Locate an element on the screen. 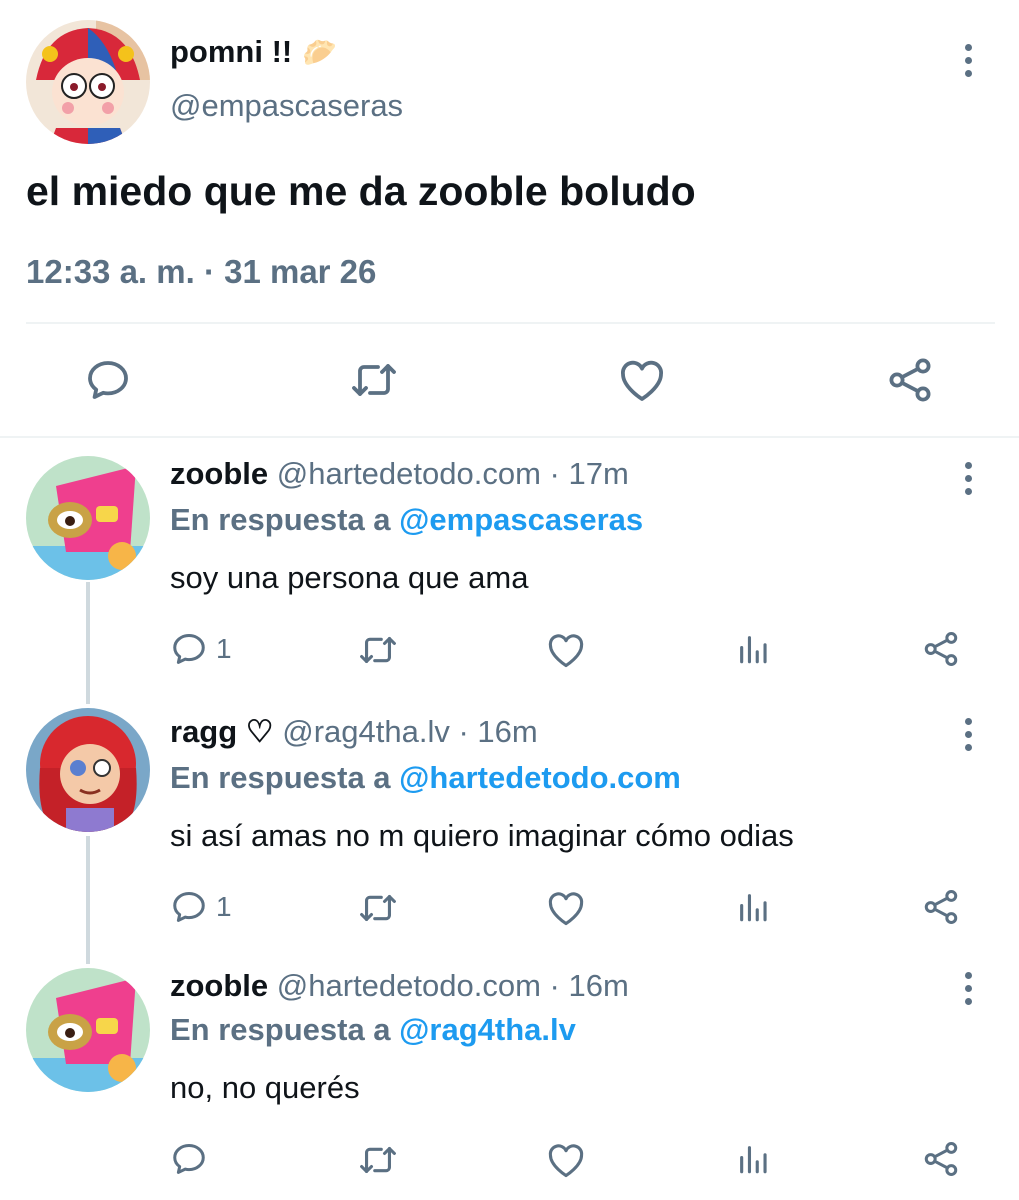 The width and height of the screenshot is (1019, 1200). author-avatar is located at coordinates (88, 82).